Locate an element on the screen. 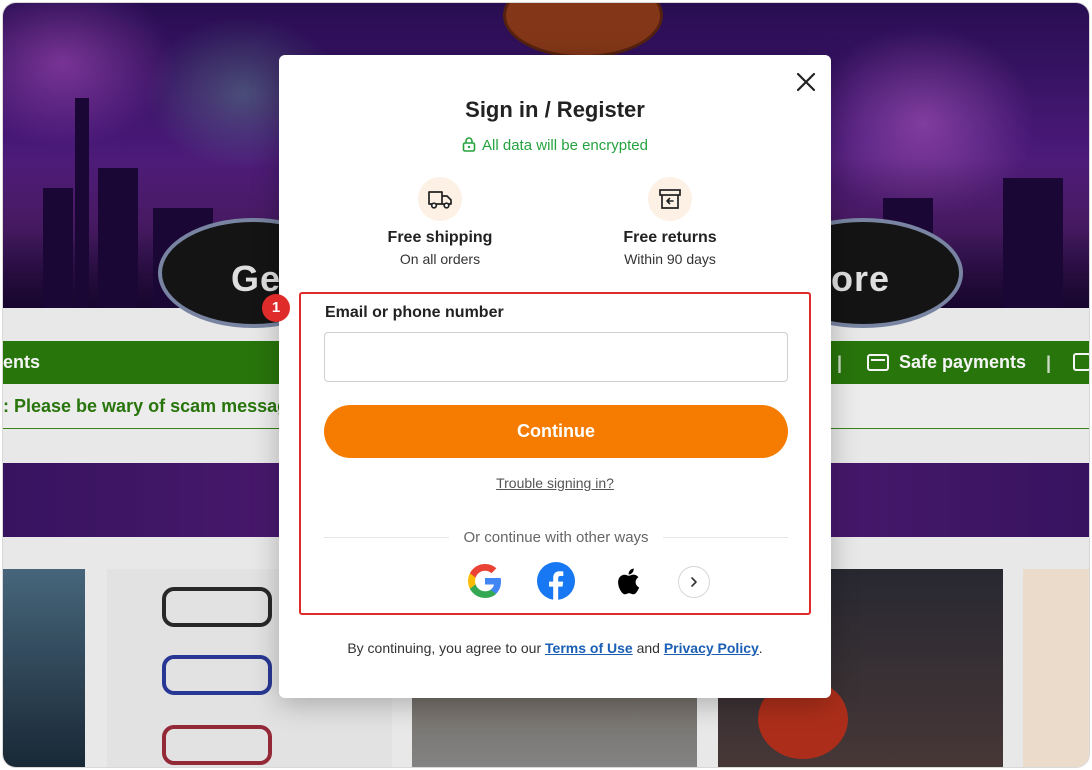 This screenshot has height=770, width=1092. return-box-icon is located at coordinates (670, 199).